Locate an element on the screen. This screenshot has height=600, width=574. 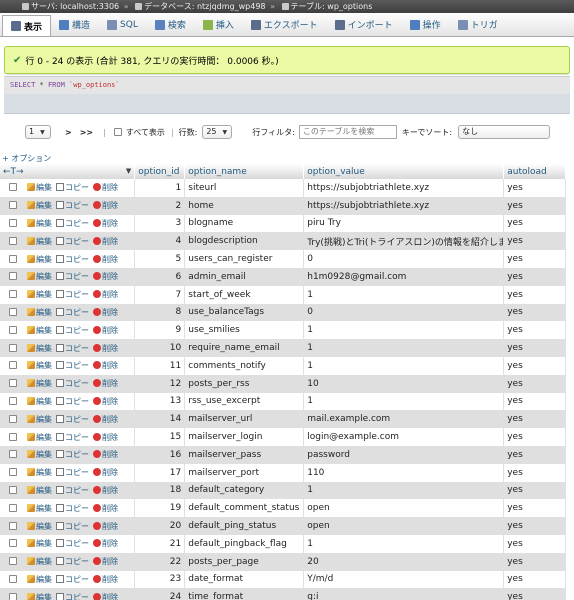
cell-option-id: 5 is located at coordinates (160, 259).